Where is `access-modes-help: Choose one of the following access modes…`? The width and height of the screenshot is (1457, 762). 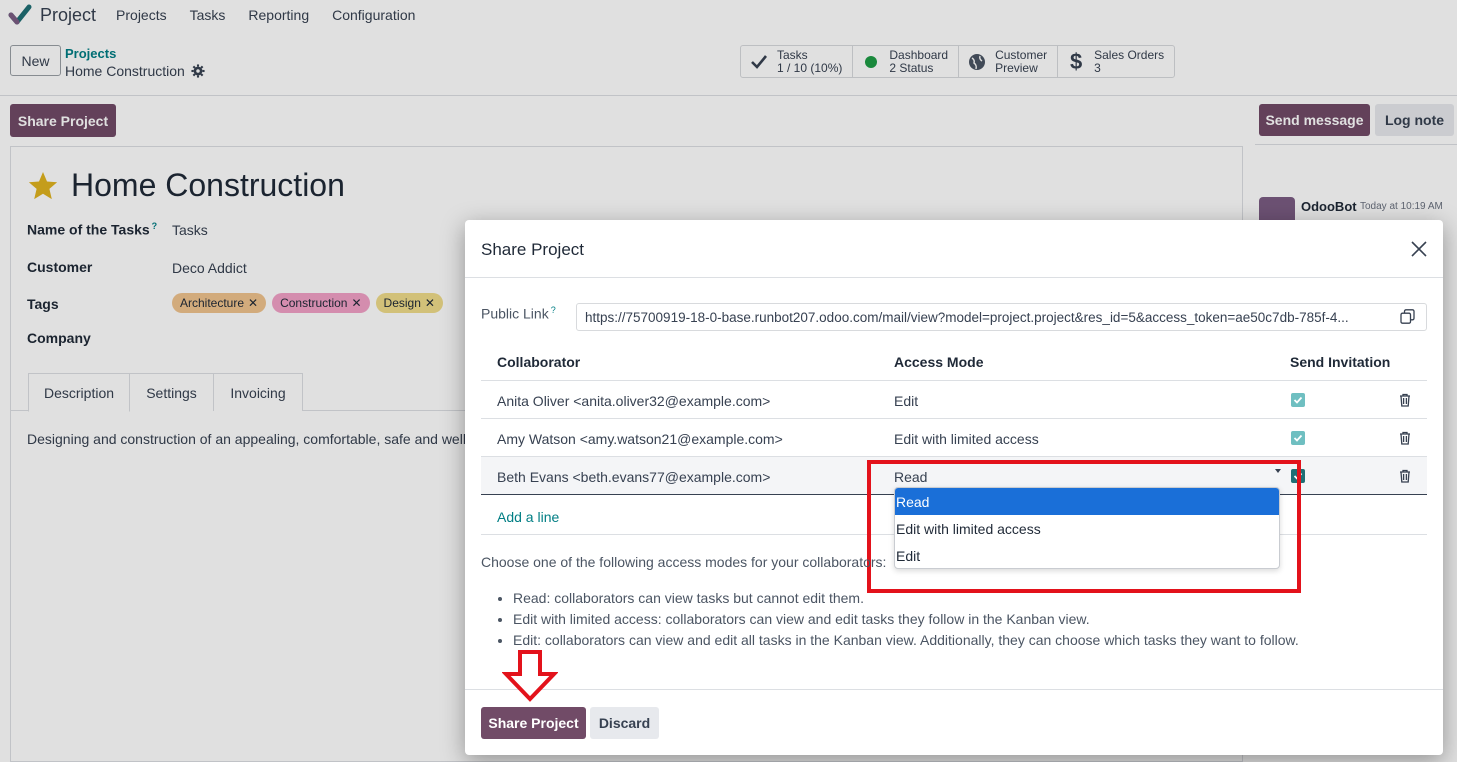
access-modes-help: Choose one of the following access modes… is located at coordinates (684, 562).